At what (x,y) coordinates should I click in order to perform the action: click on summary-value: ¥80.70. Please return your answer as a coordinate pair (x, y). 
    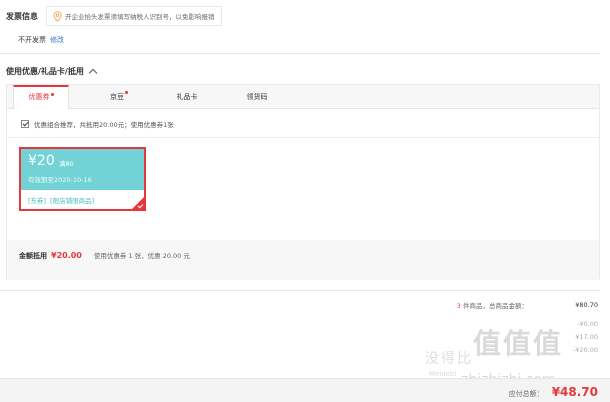
    Looking at the image, I should click on (586, 304).